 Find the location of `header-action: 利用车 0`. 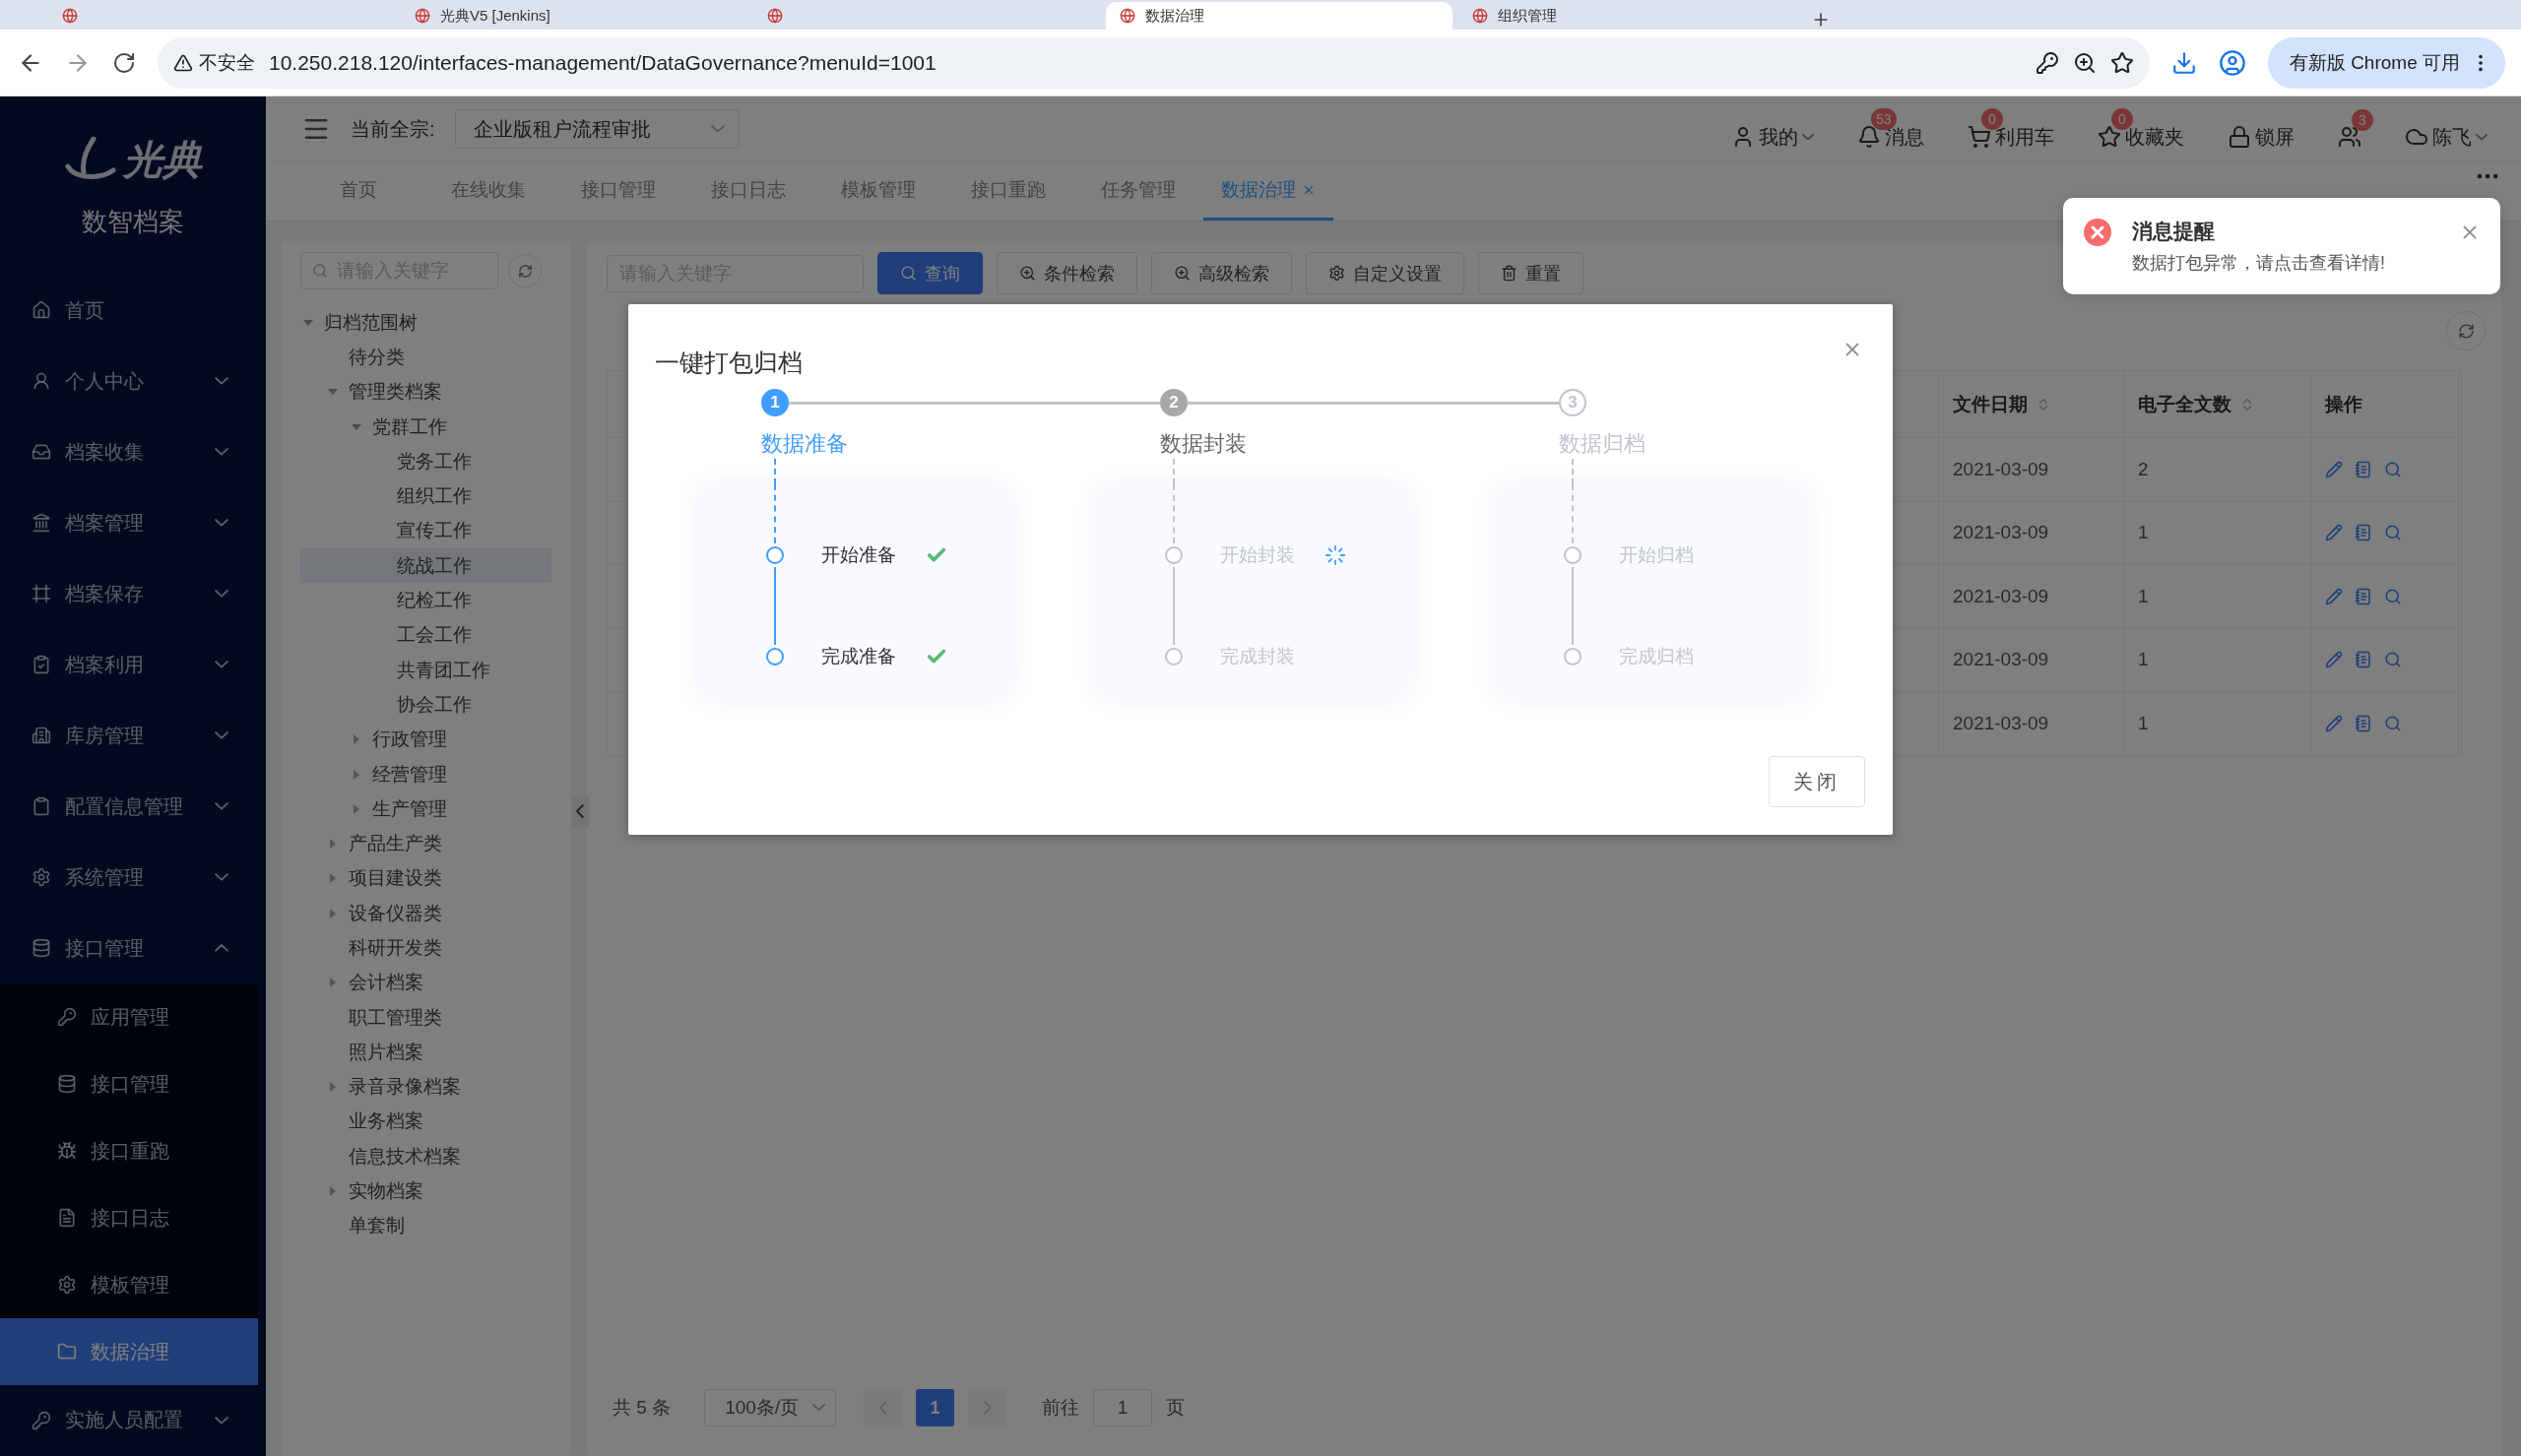

header-action: 利用车 0 is located at coordinates (2016, 129).